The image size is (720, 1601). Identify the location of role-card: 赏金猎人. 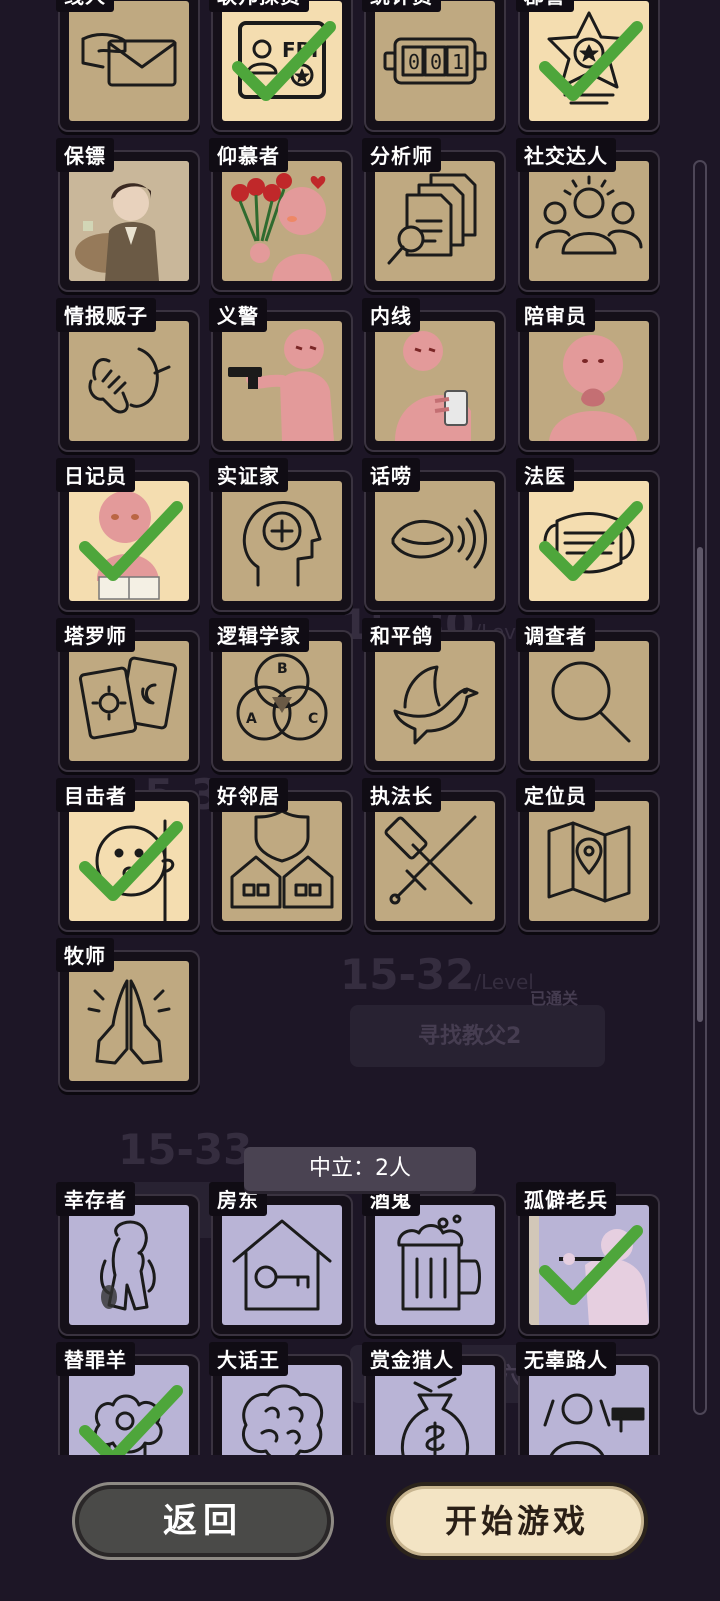
(433, 1398).